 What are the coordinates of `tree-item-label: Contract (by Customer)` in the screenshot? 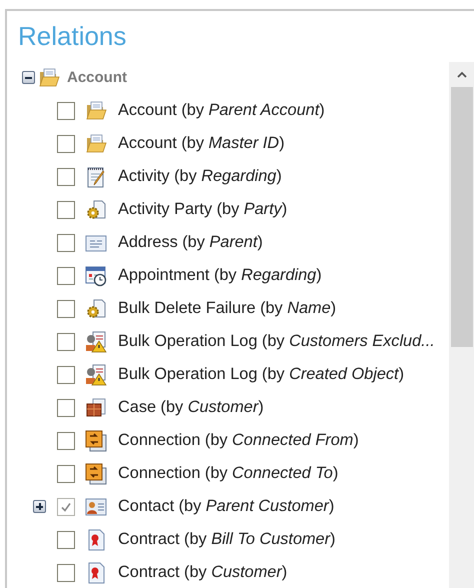 It's located at (203, 572).